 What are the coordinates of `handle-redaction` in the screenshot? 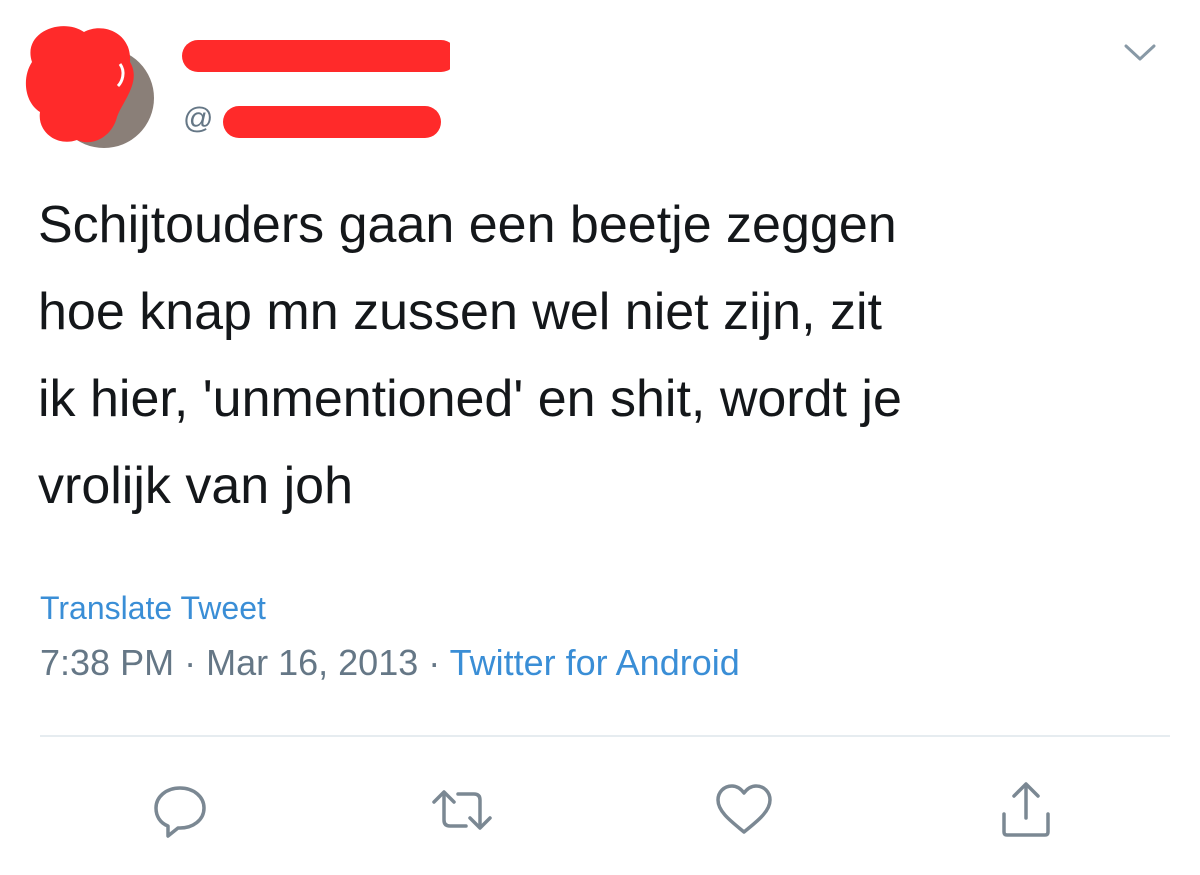 It's located at (332, 122).